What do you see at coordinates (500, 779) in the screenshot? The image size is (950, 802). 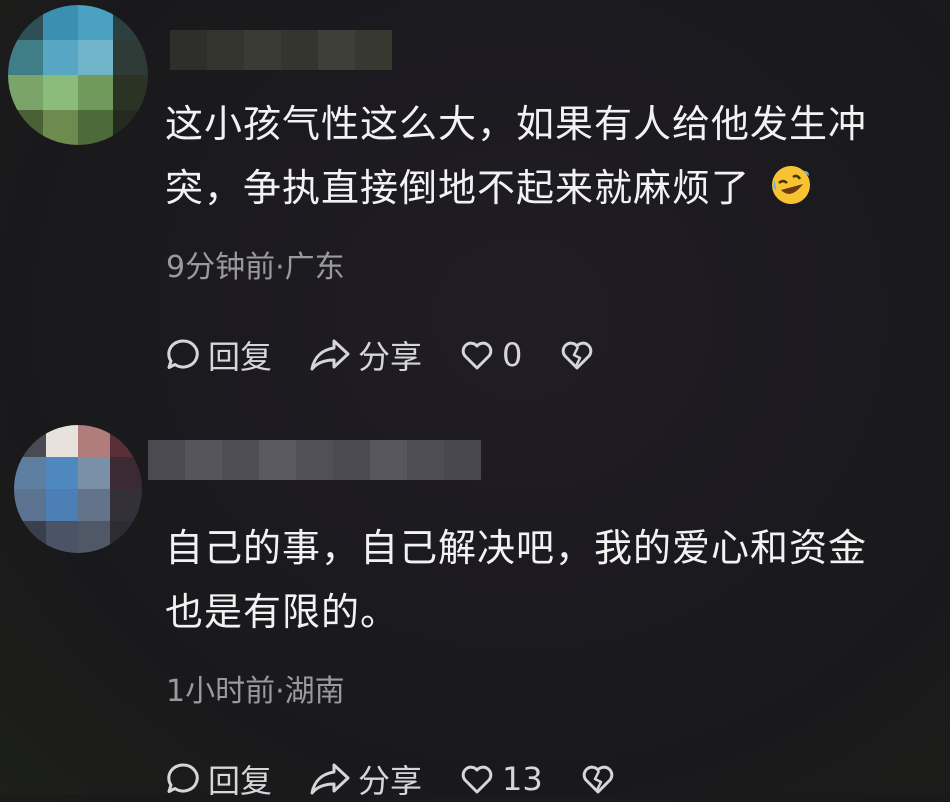 I see `like-button: 13` at bounding box center [500, 779].